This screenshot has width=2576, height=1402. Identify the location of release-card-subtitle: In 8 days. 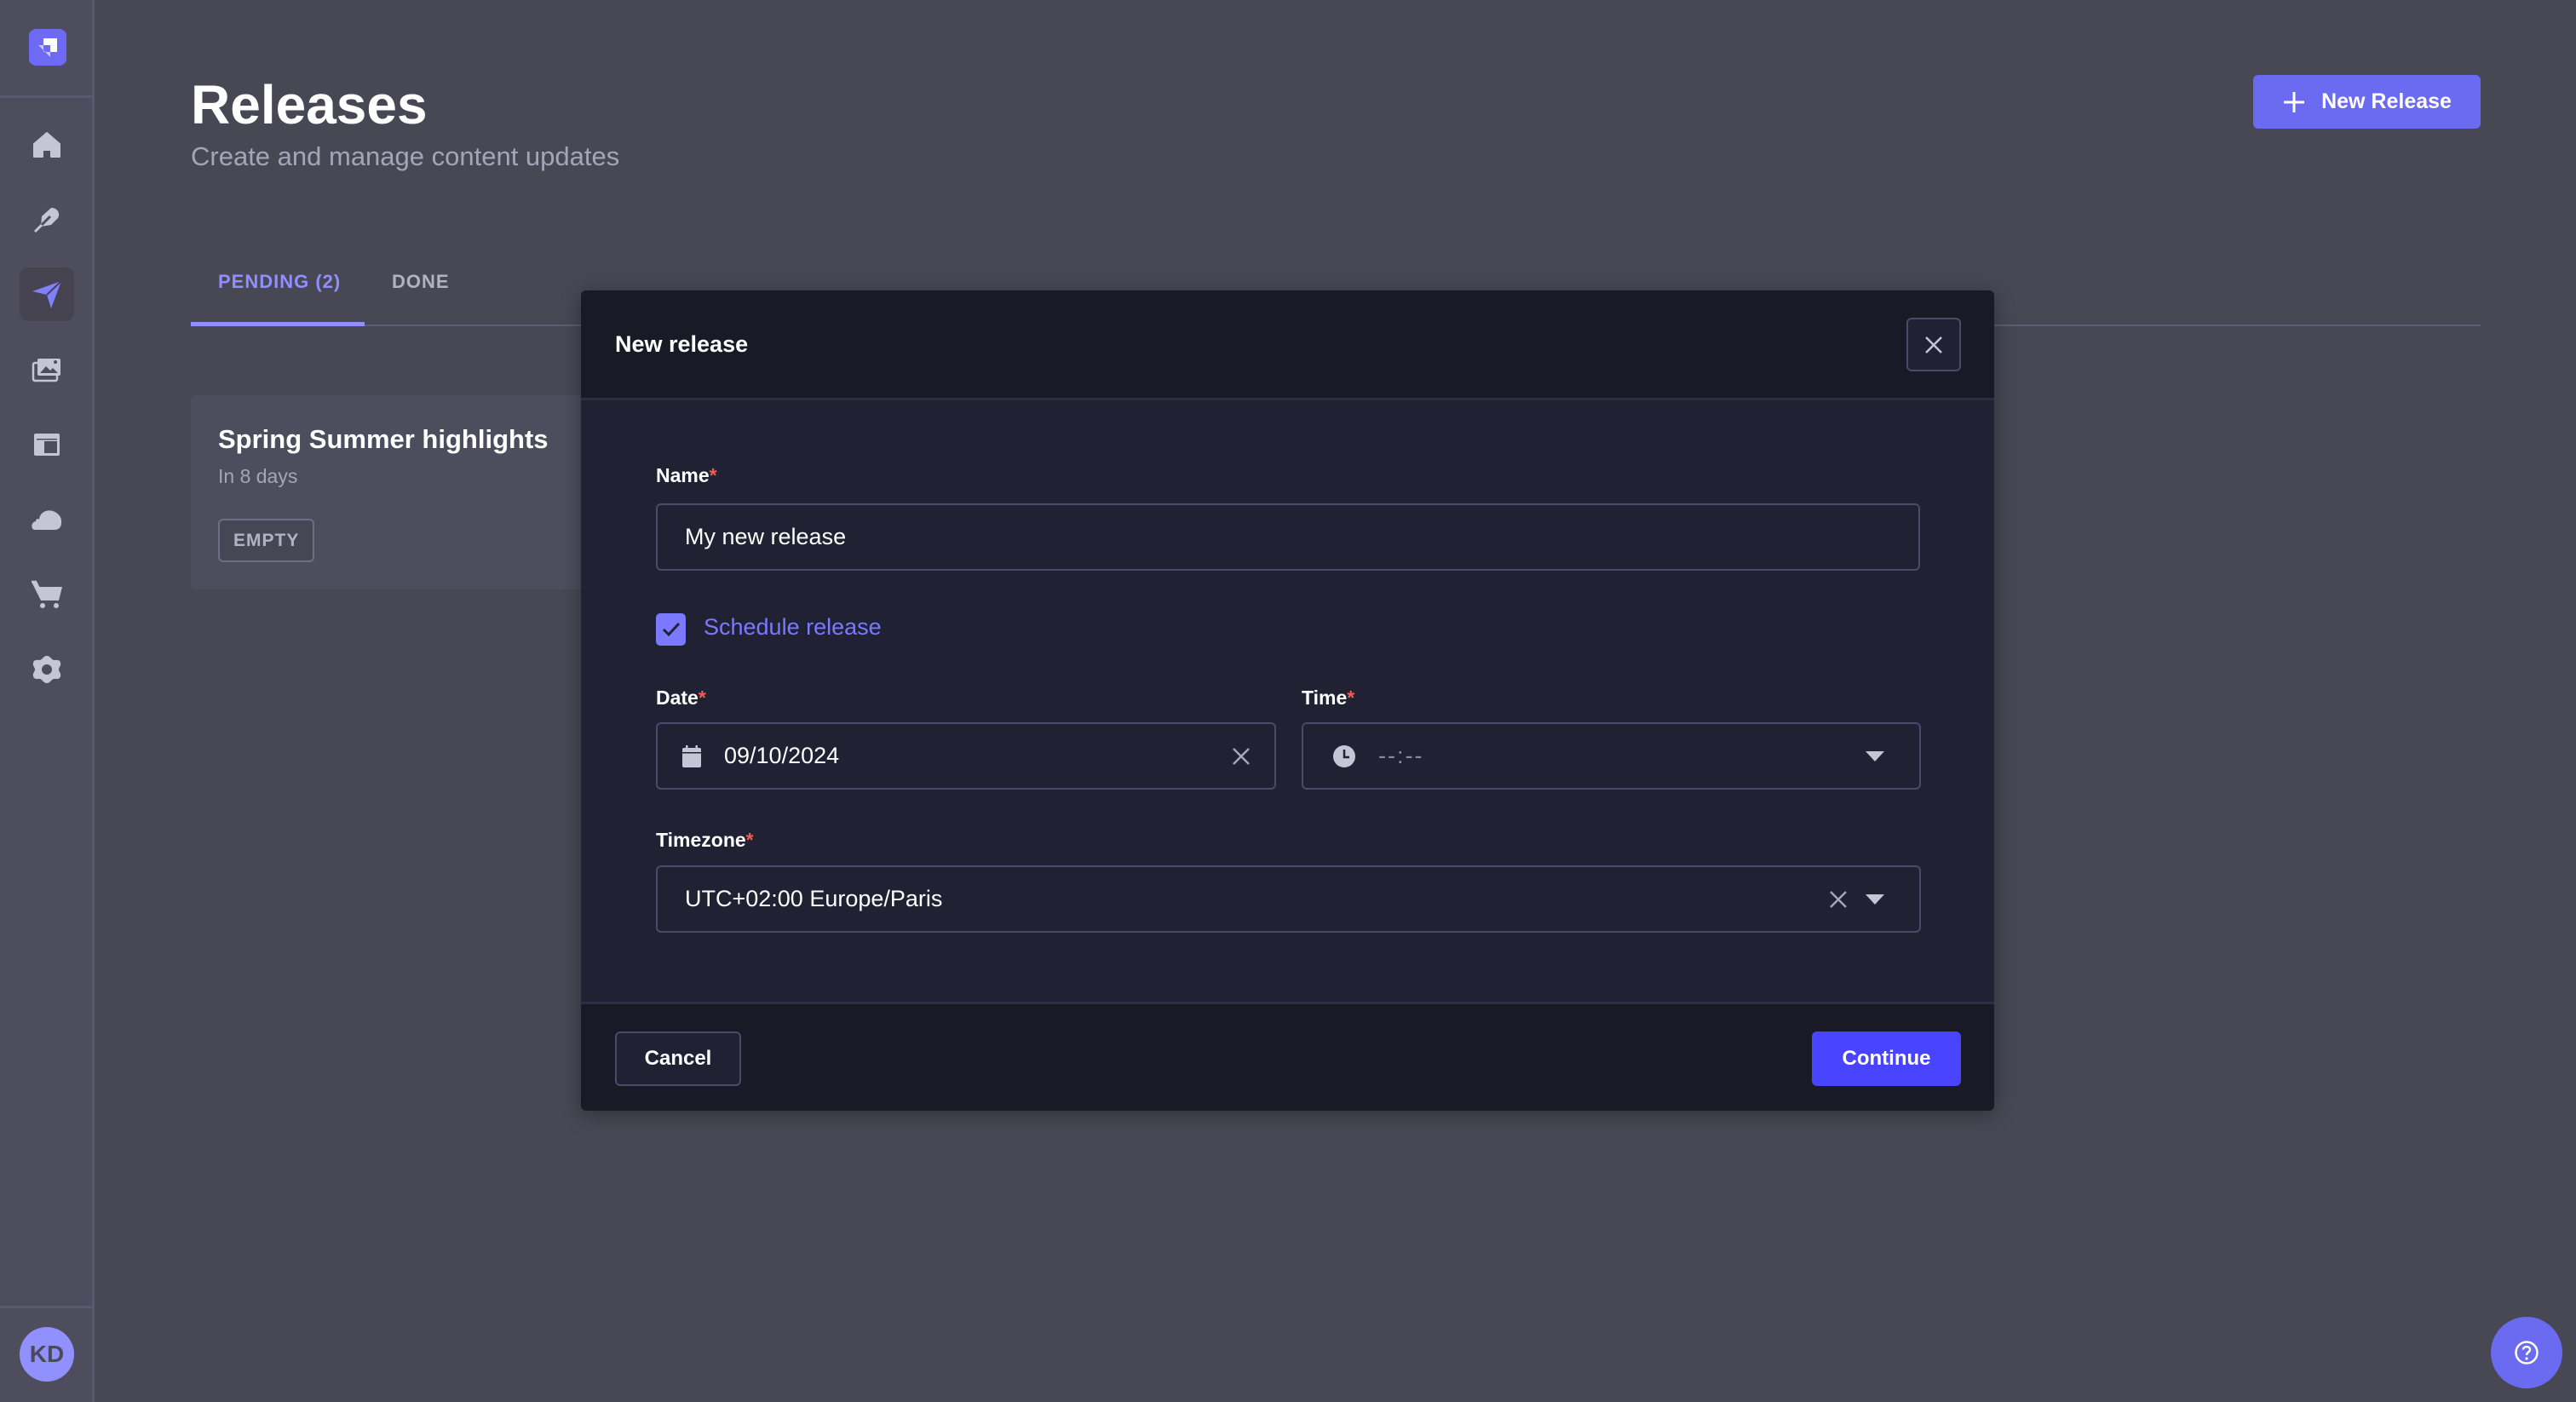
(258, 476).